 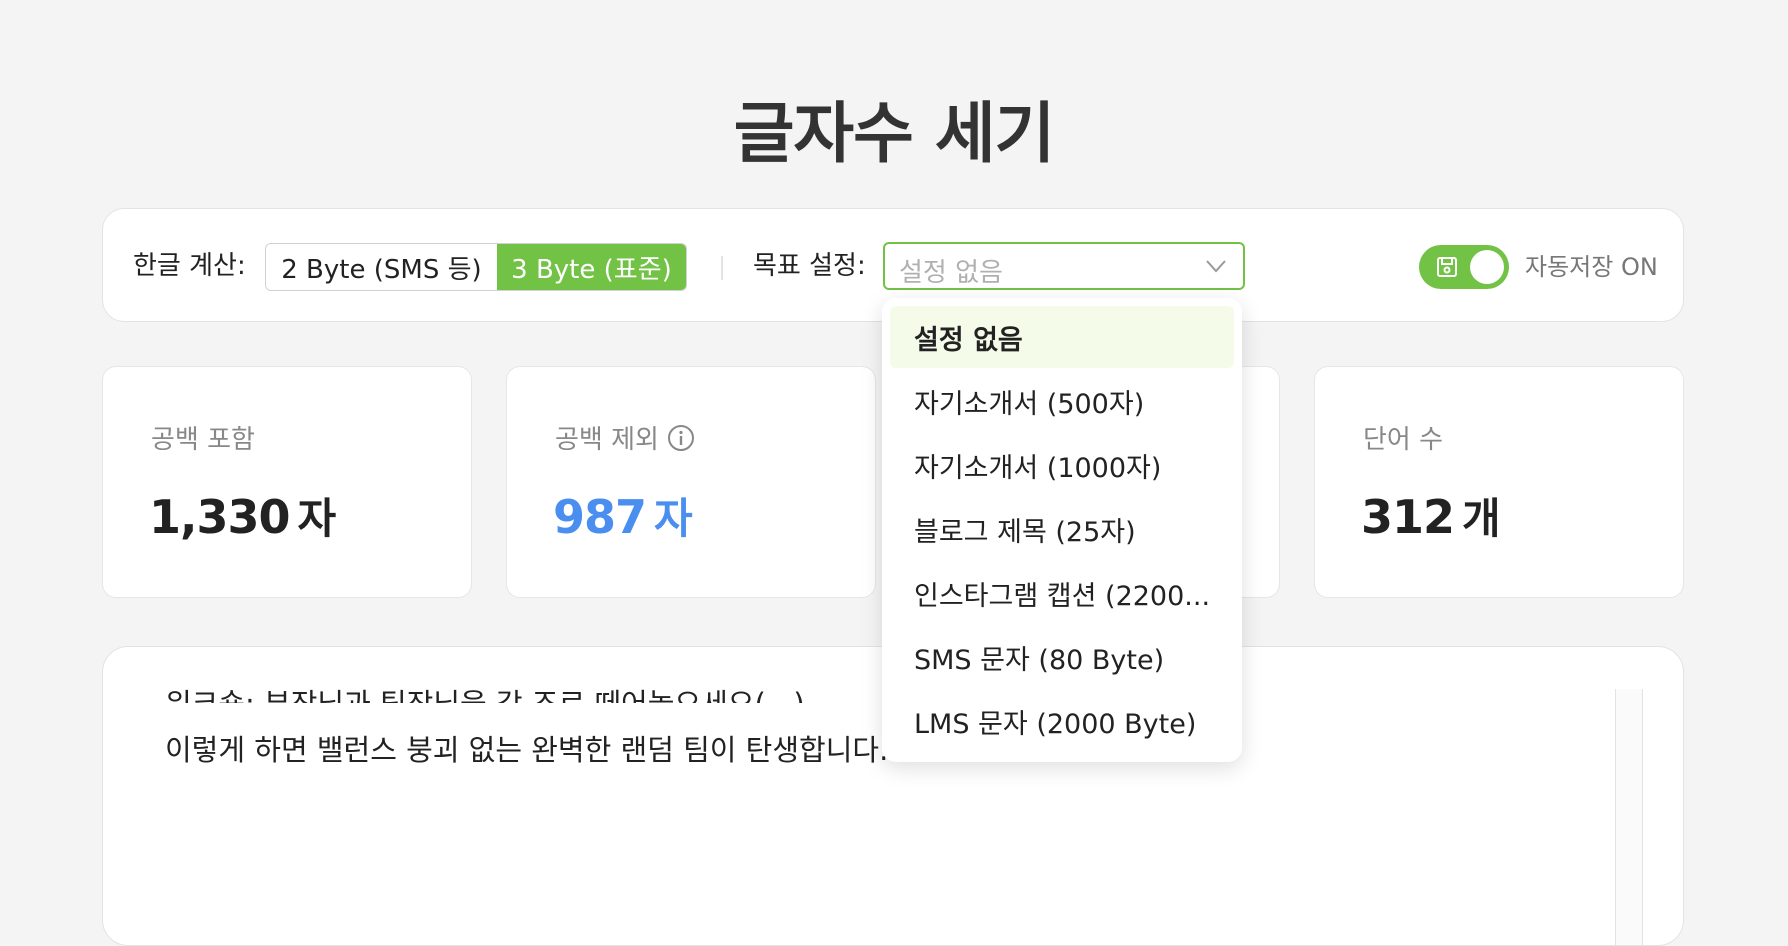 What do you see at coordinates (951, 273) in the screenshot?
I see `goal-select-value: 설정 없음` at bounding box center [951, 273].